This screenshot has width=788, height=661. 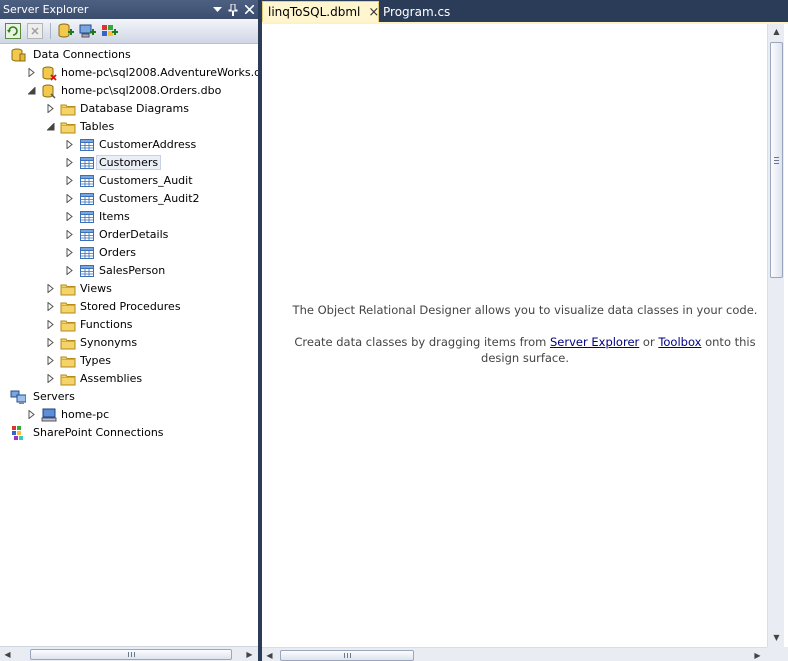 What do you see at coordinates (66, 31) in the screenshot?
I see `connect-to-database-icon` at bounding box center [66, 31].